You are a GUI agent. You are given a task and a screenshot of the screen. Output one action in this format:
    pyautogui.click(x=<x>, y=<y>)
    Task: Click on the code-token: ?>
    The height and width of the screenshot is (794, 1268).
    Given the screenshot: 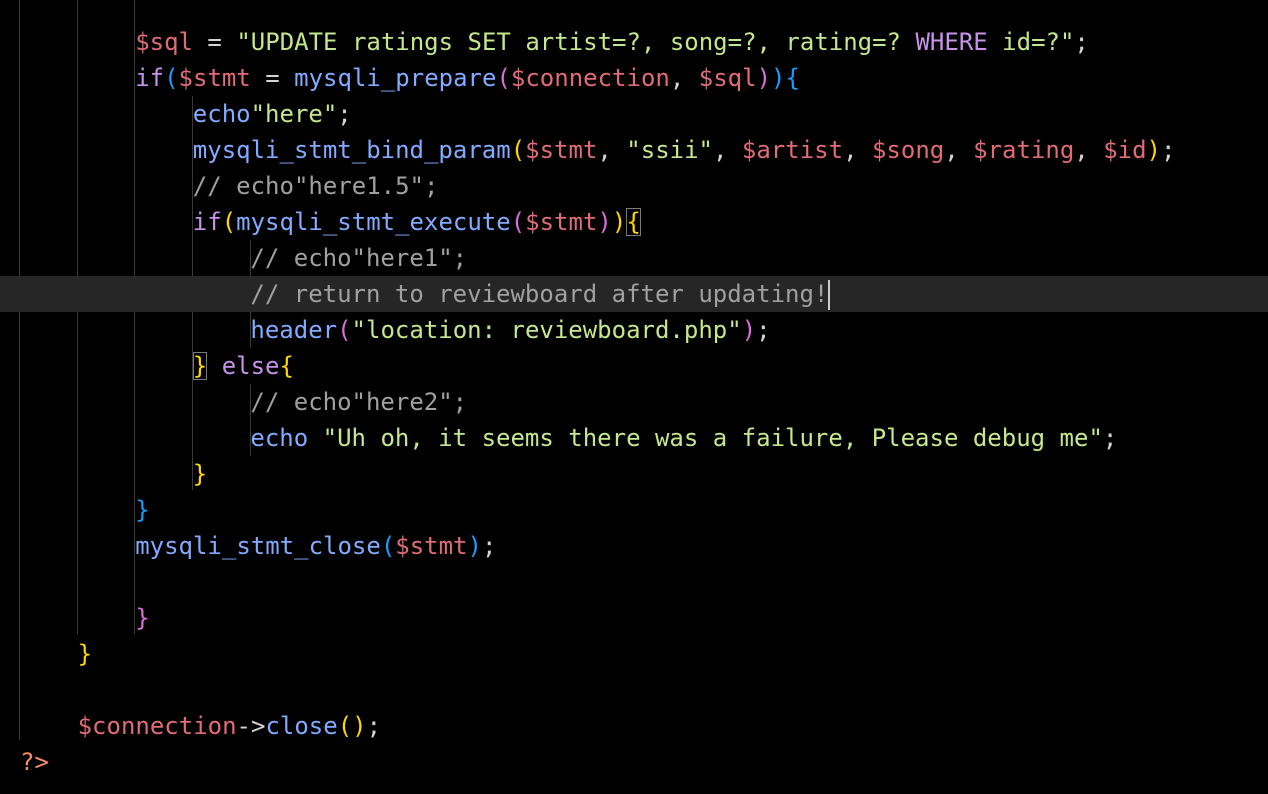 What is the action you would take?
    pyautogui.click(x=34, y=762)
    